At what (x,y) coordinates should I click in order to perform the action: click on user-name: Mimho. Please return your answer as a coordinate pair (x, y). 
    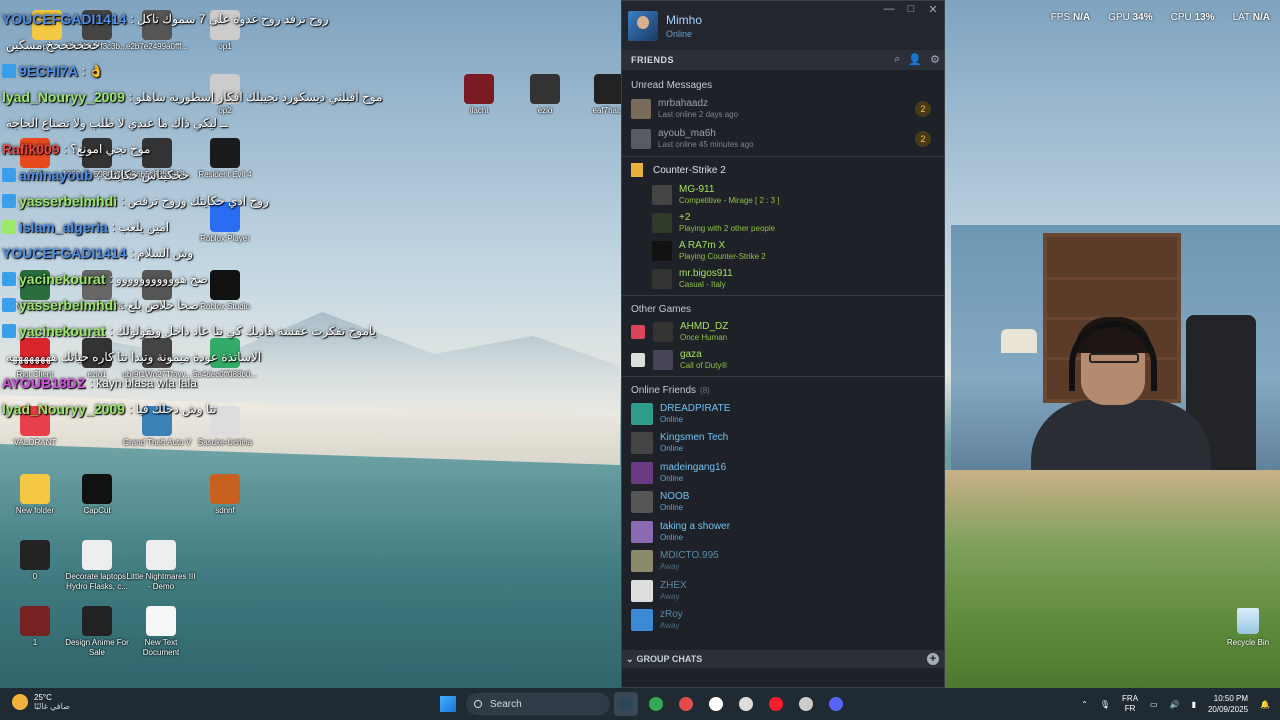
    Looking at the image, I should click on (684, 20).